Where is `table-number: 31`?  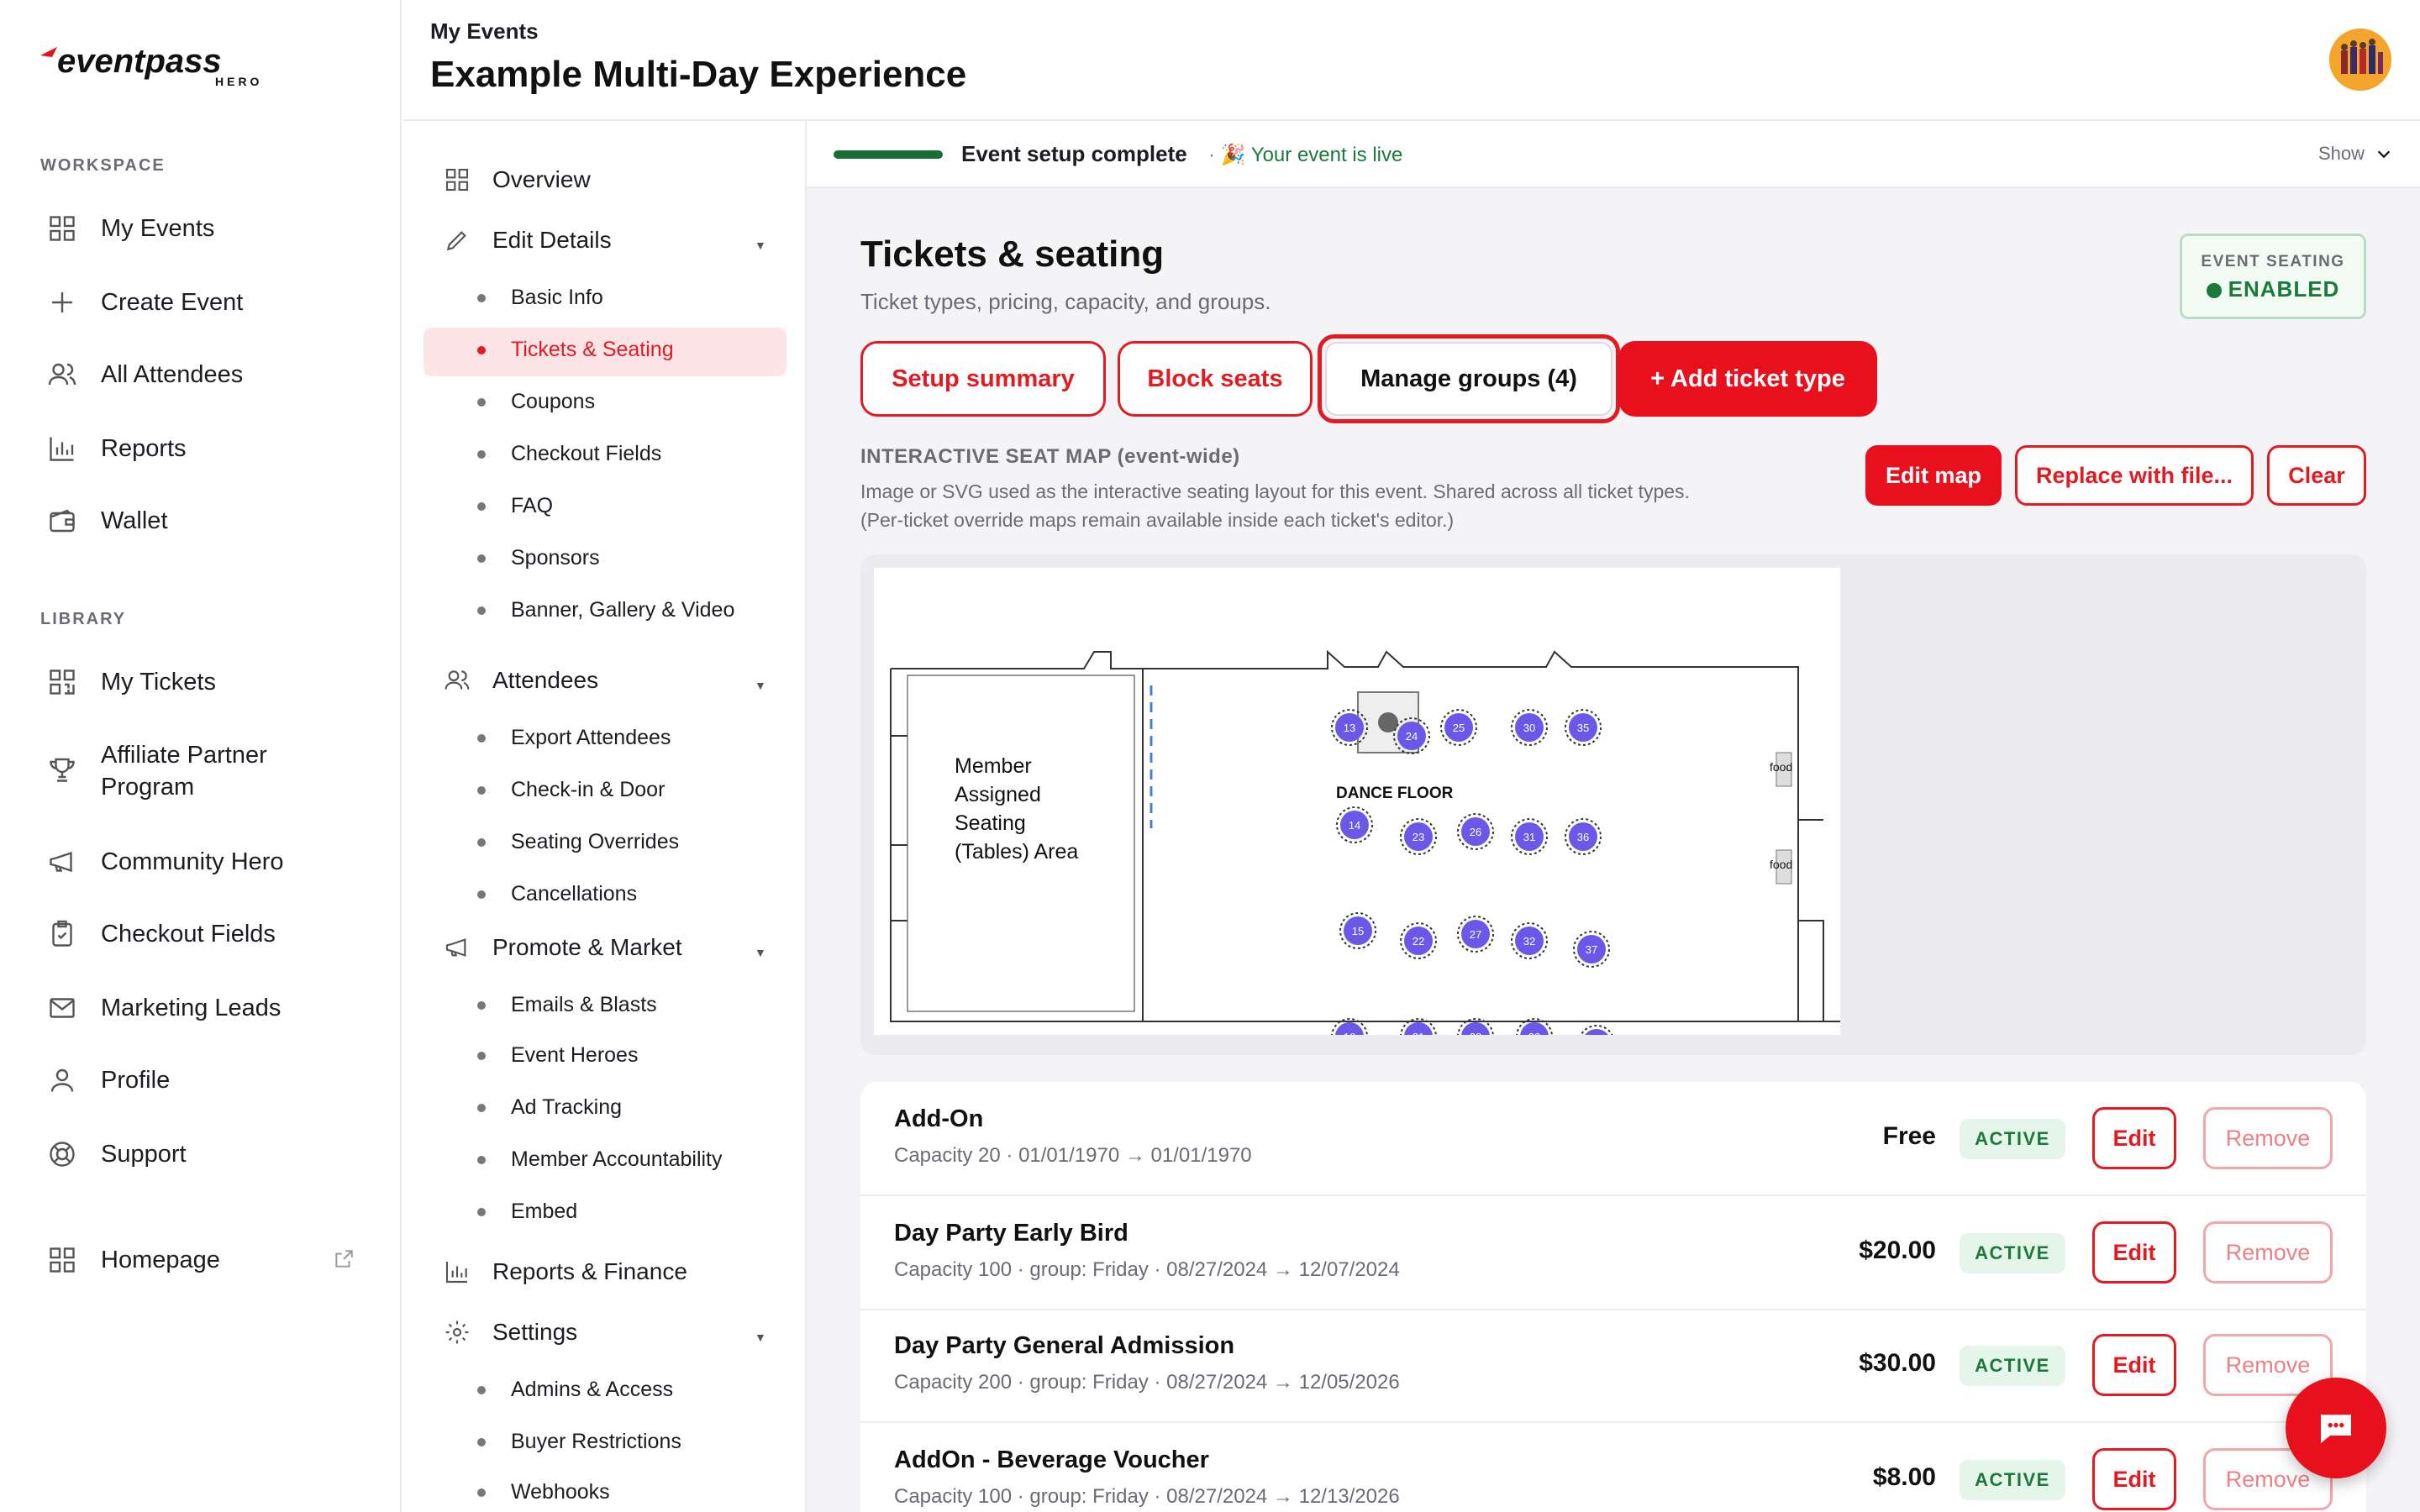
table-number: 31 is located at coordinates (1529, 837).